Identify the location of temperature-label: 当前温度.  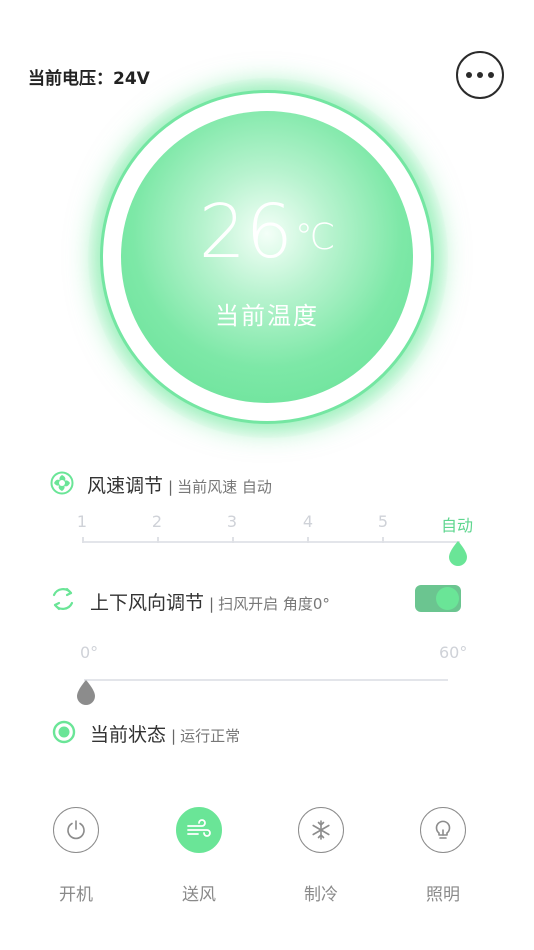
(267, 316).